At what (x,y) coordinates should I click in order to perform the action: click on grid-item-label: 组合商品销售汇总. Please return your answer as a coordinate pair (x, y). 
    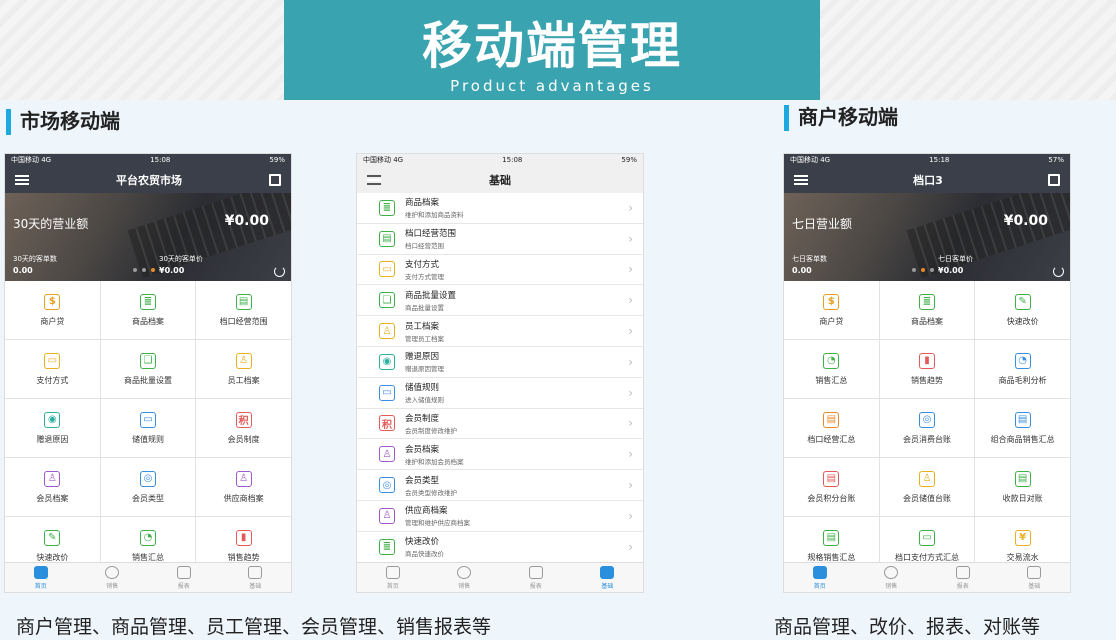
    Looking at the image, I should click on (1022, 439).